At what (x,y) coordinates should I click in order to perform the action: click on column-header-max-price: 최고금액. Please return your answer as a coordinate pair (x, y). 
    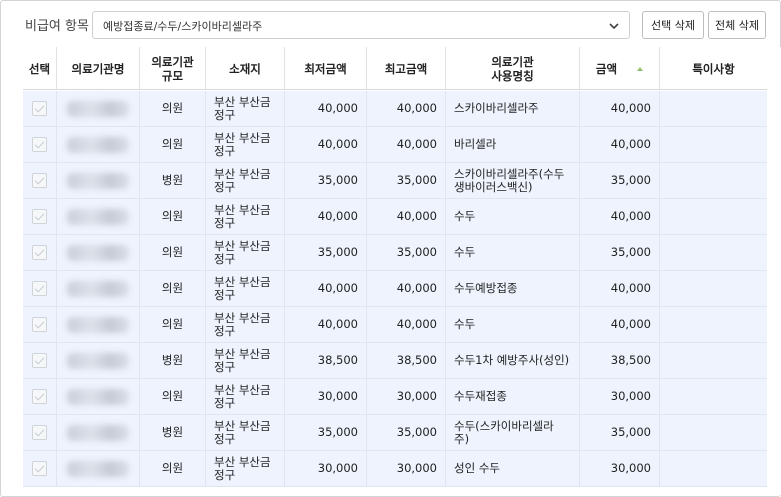
    Looking at the image, I should click on (406, 68).